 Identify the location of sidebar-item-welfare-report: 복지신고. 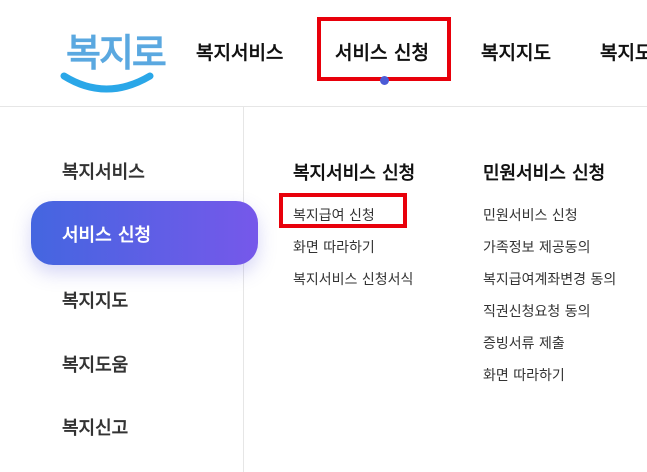
(95, 427).